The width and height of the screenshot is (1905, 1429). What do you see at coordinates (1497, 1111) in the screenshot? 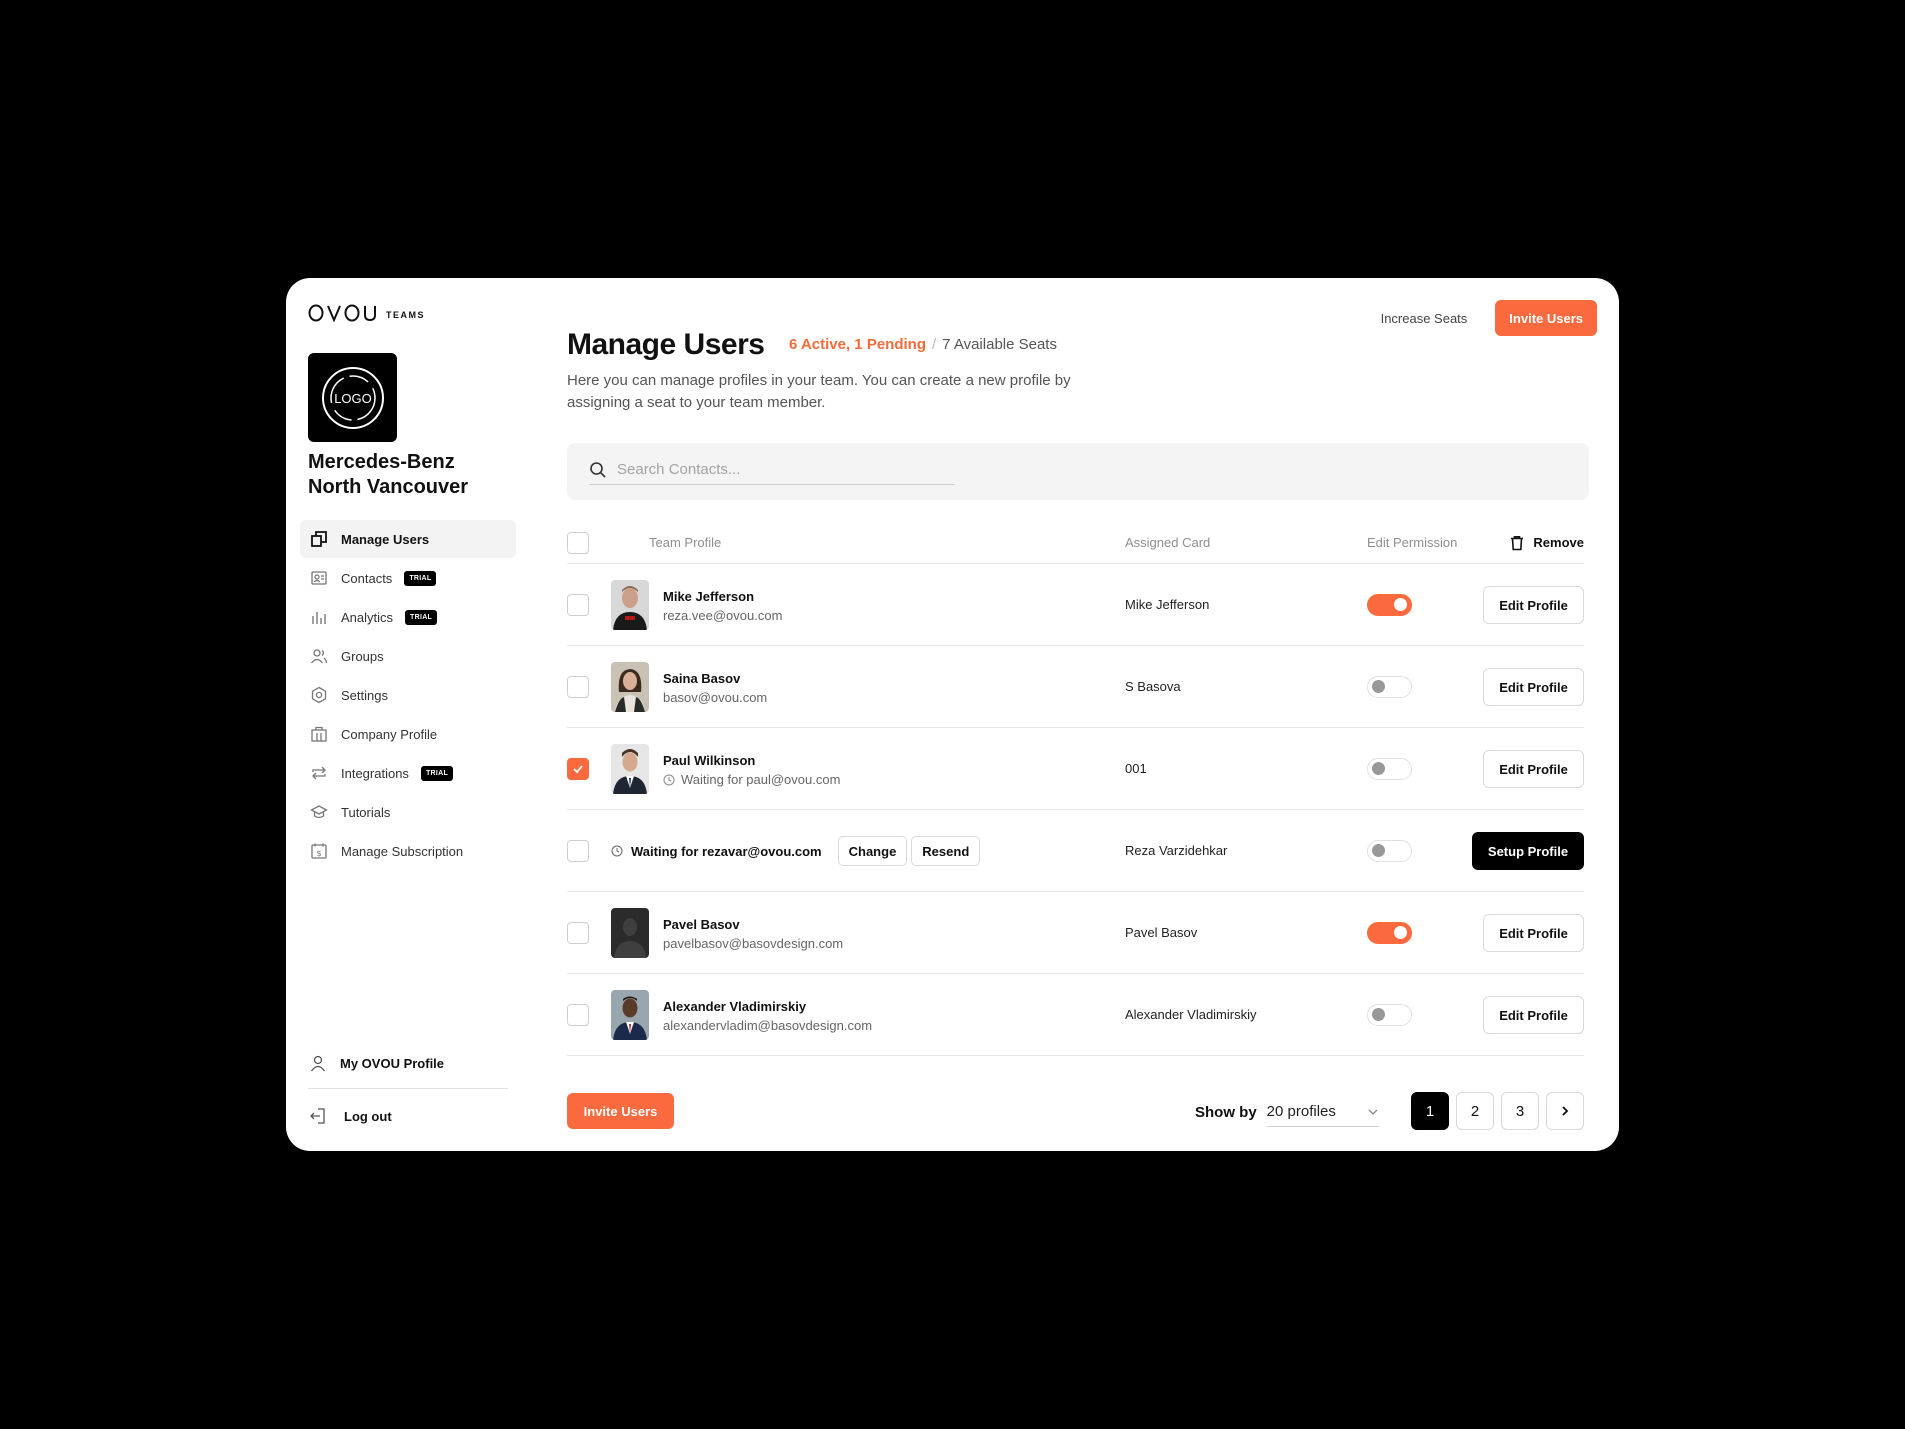
I see `pagination: 1 2 3` at bounding box center [1497, 1111].